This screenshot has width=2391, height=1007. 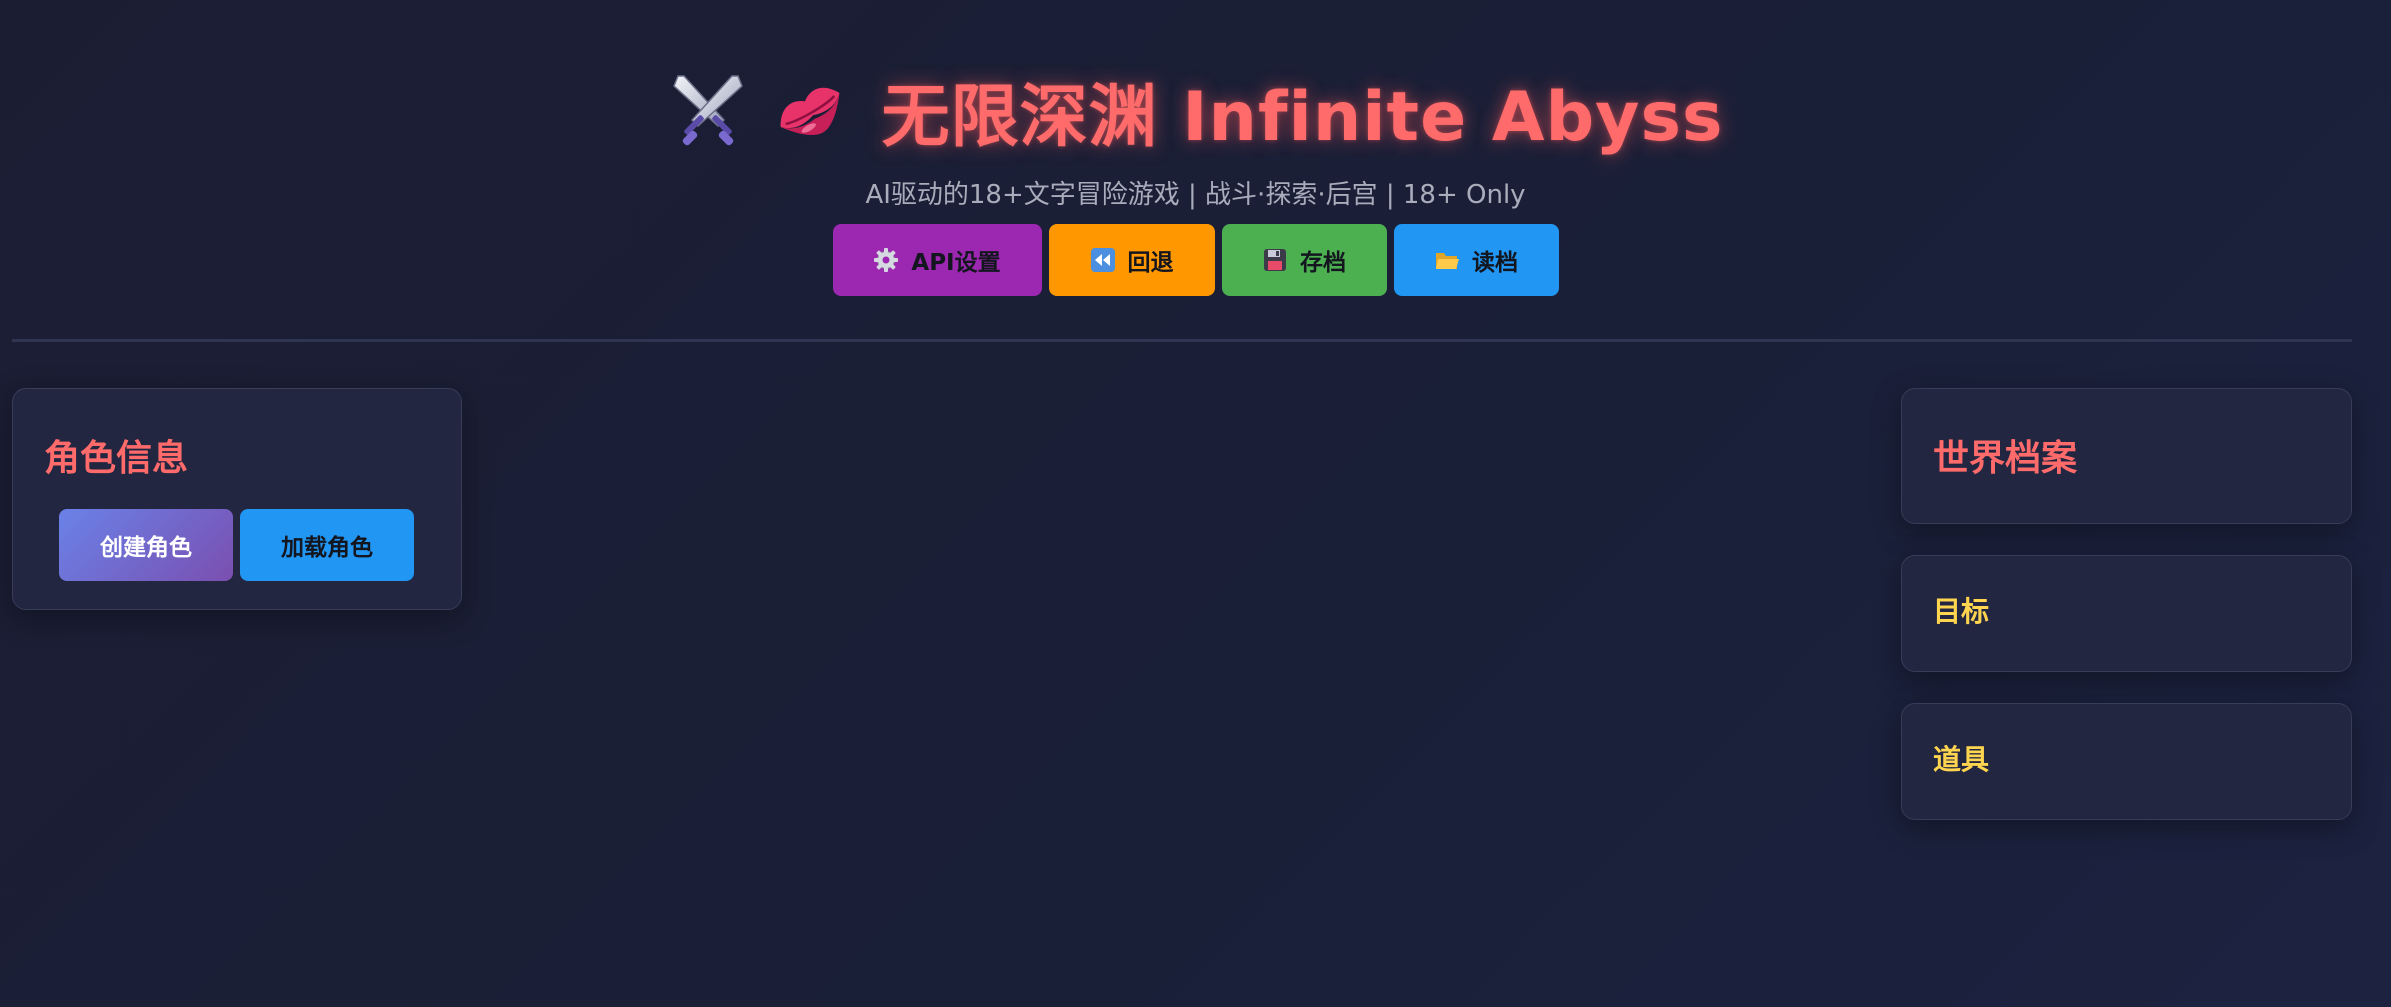 I want to click on toolbar: API设置 回退 存档 读档, so click(x=1195, y=260).